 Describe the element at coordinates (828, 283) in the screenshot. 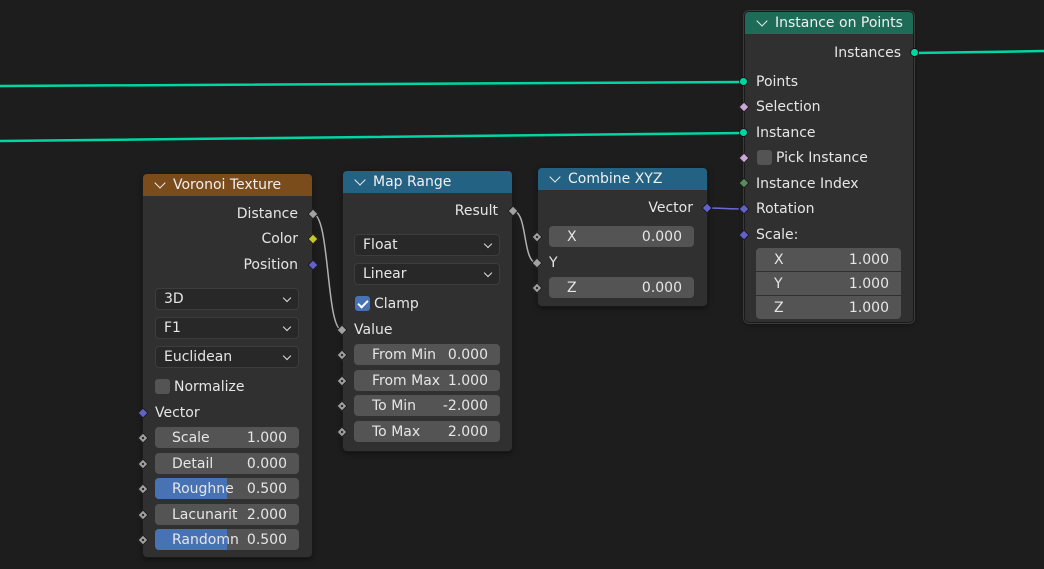

I see `scale-y-field: Y 1.000` at that location.